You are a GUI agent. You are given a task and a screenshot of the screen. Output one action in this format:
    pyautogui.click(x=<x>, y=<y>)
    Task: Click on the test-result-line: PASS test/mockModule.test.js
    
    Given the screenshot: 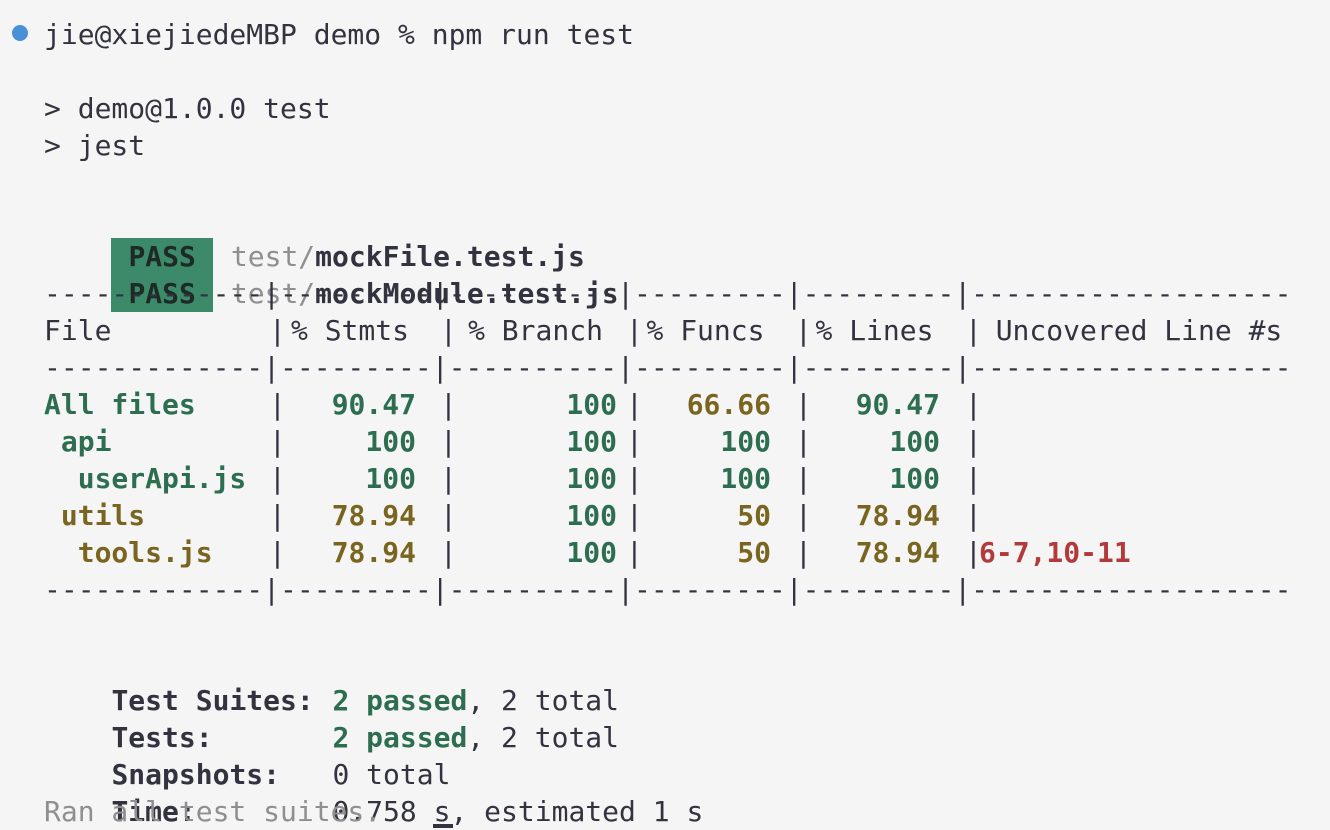 What is the action you would take?
    pyautogui.click(x=331, y=275)
    